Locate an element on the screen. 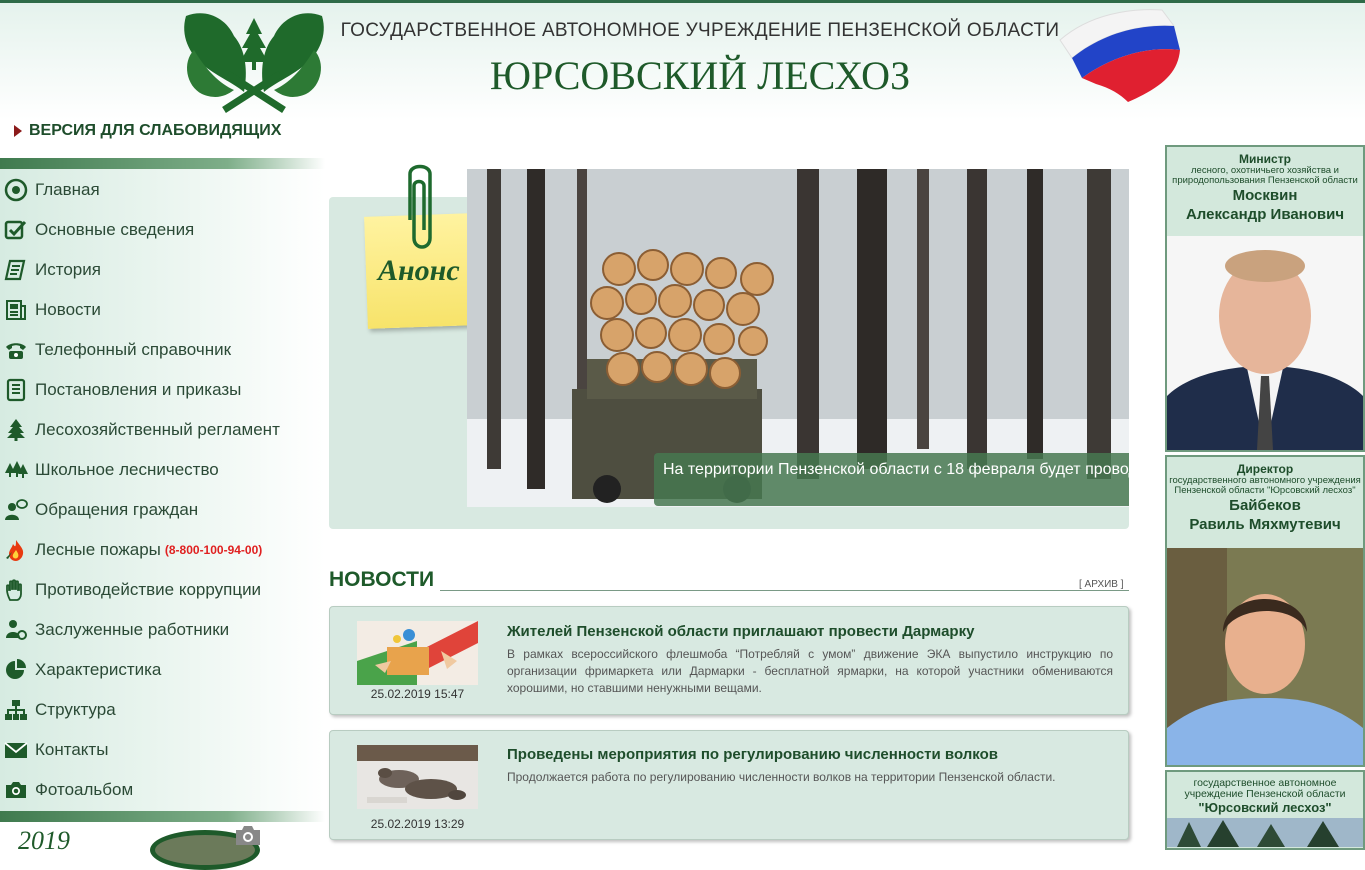  menu-item-forest-fires: Лесные пожары (8-800-100-94-00) is located at coordinates (133, 550).